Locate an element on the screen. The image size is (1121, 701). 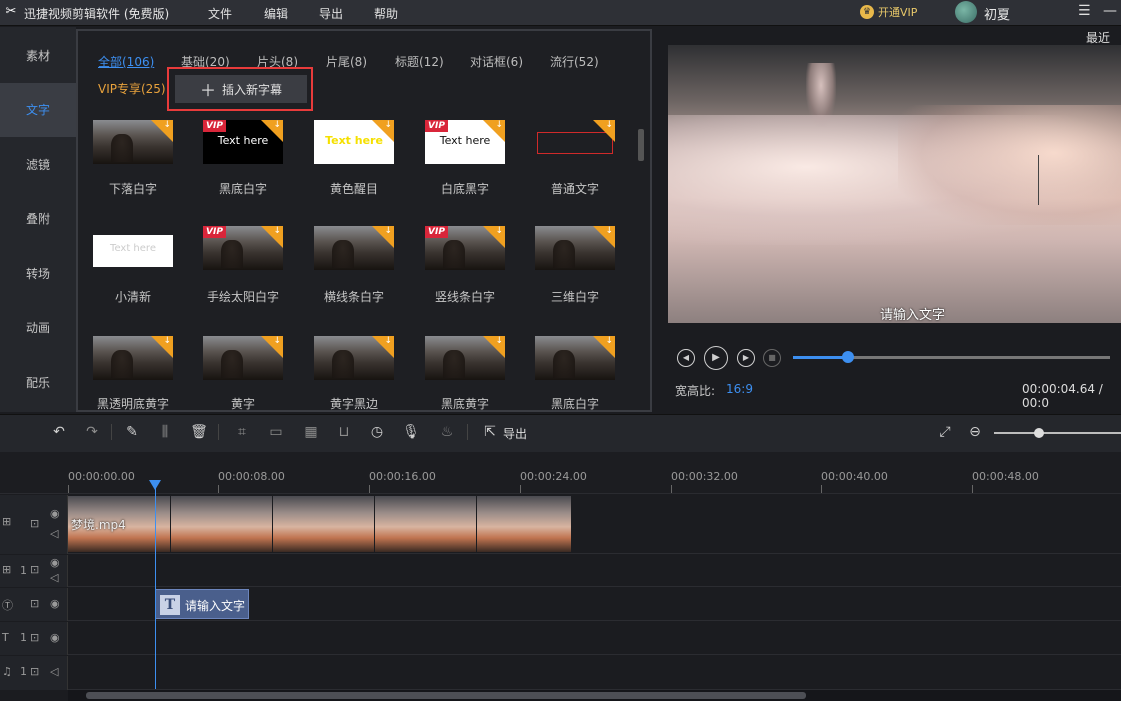
open-vip-button: ♛ 开通VIP is located at coordinates (888, 12).